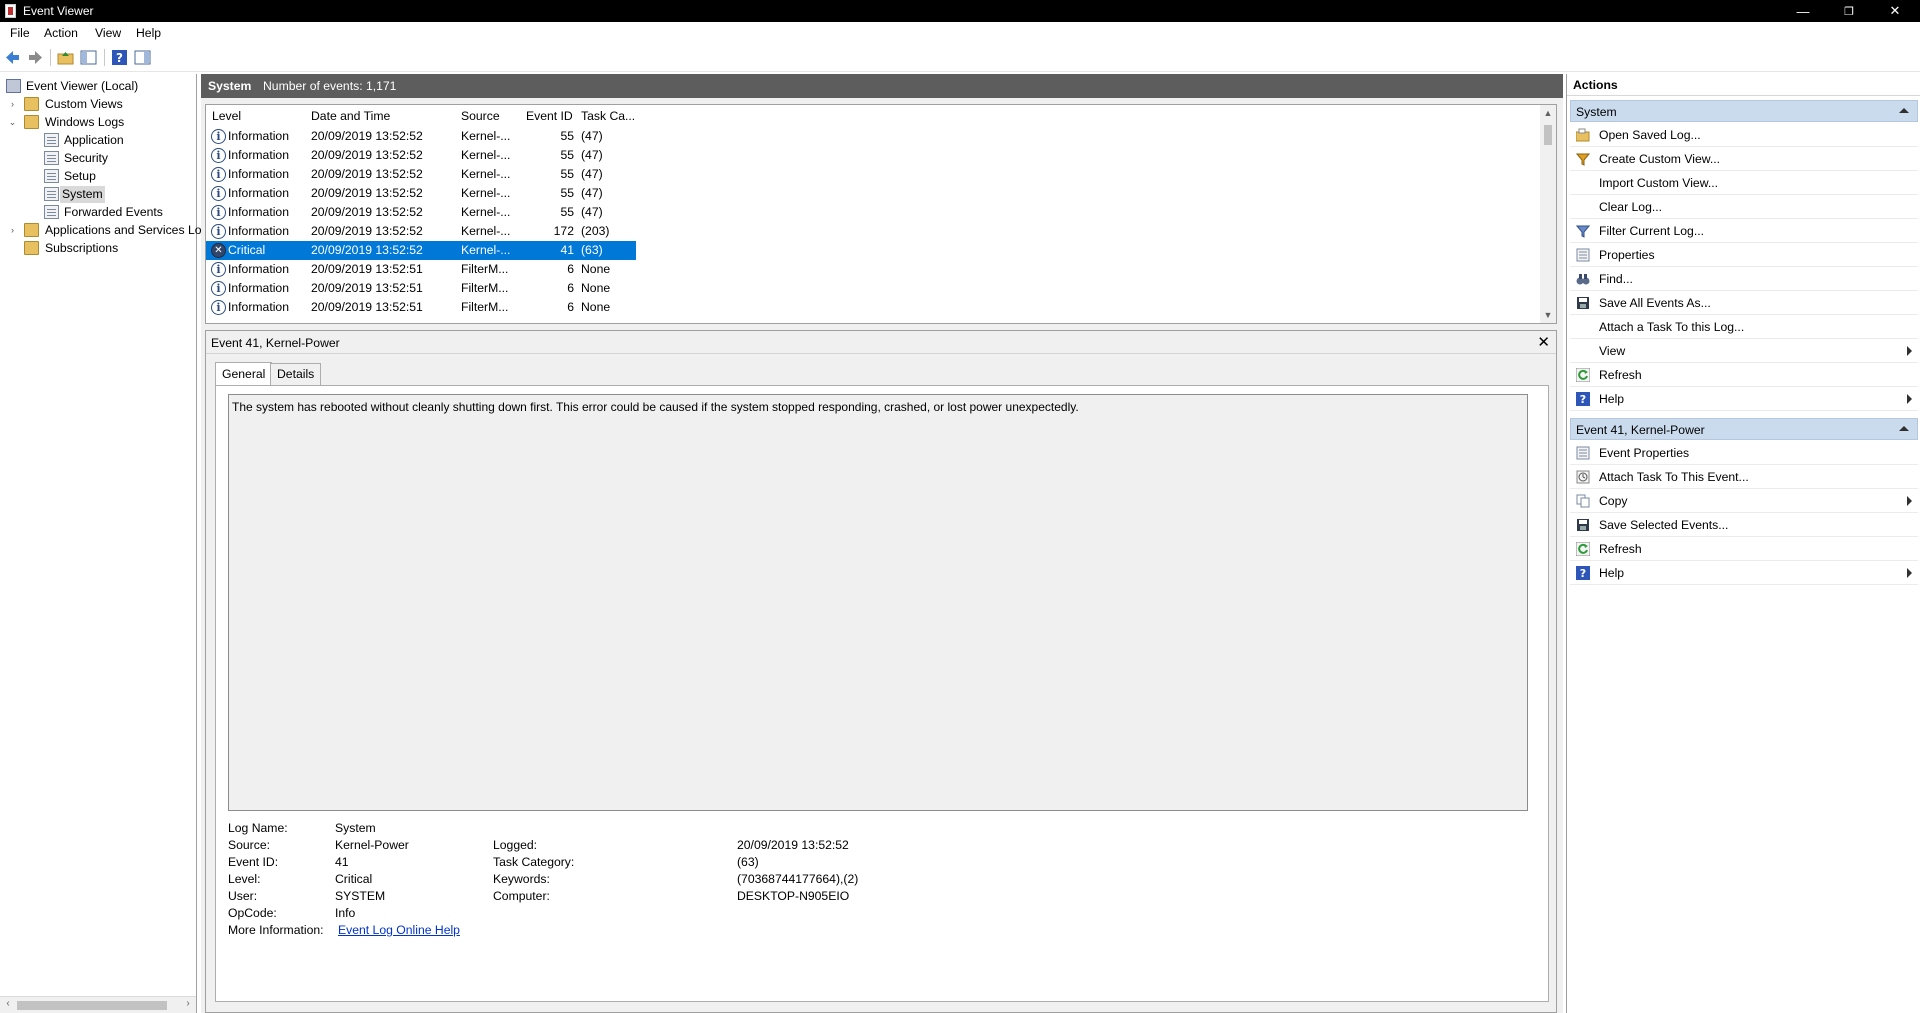 This screenshot has width=1920, height=1013. I want to click on actions-section-system: System, so click(1744, 111).